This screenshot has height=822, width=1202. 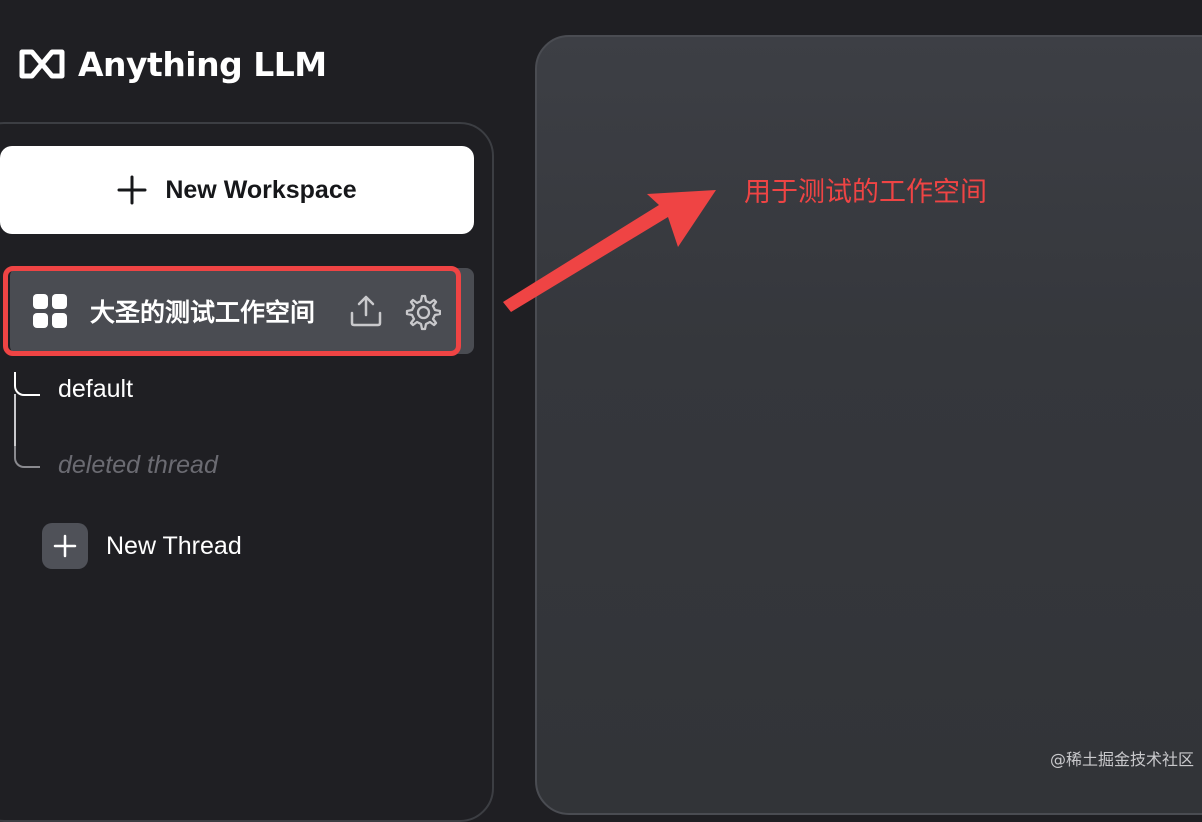 I want to click on app-logo: Anything LLM, so click(x=172, y=64).